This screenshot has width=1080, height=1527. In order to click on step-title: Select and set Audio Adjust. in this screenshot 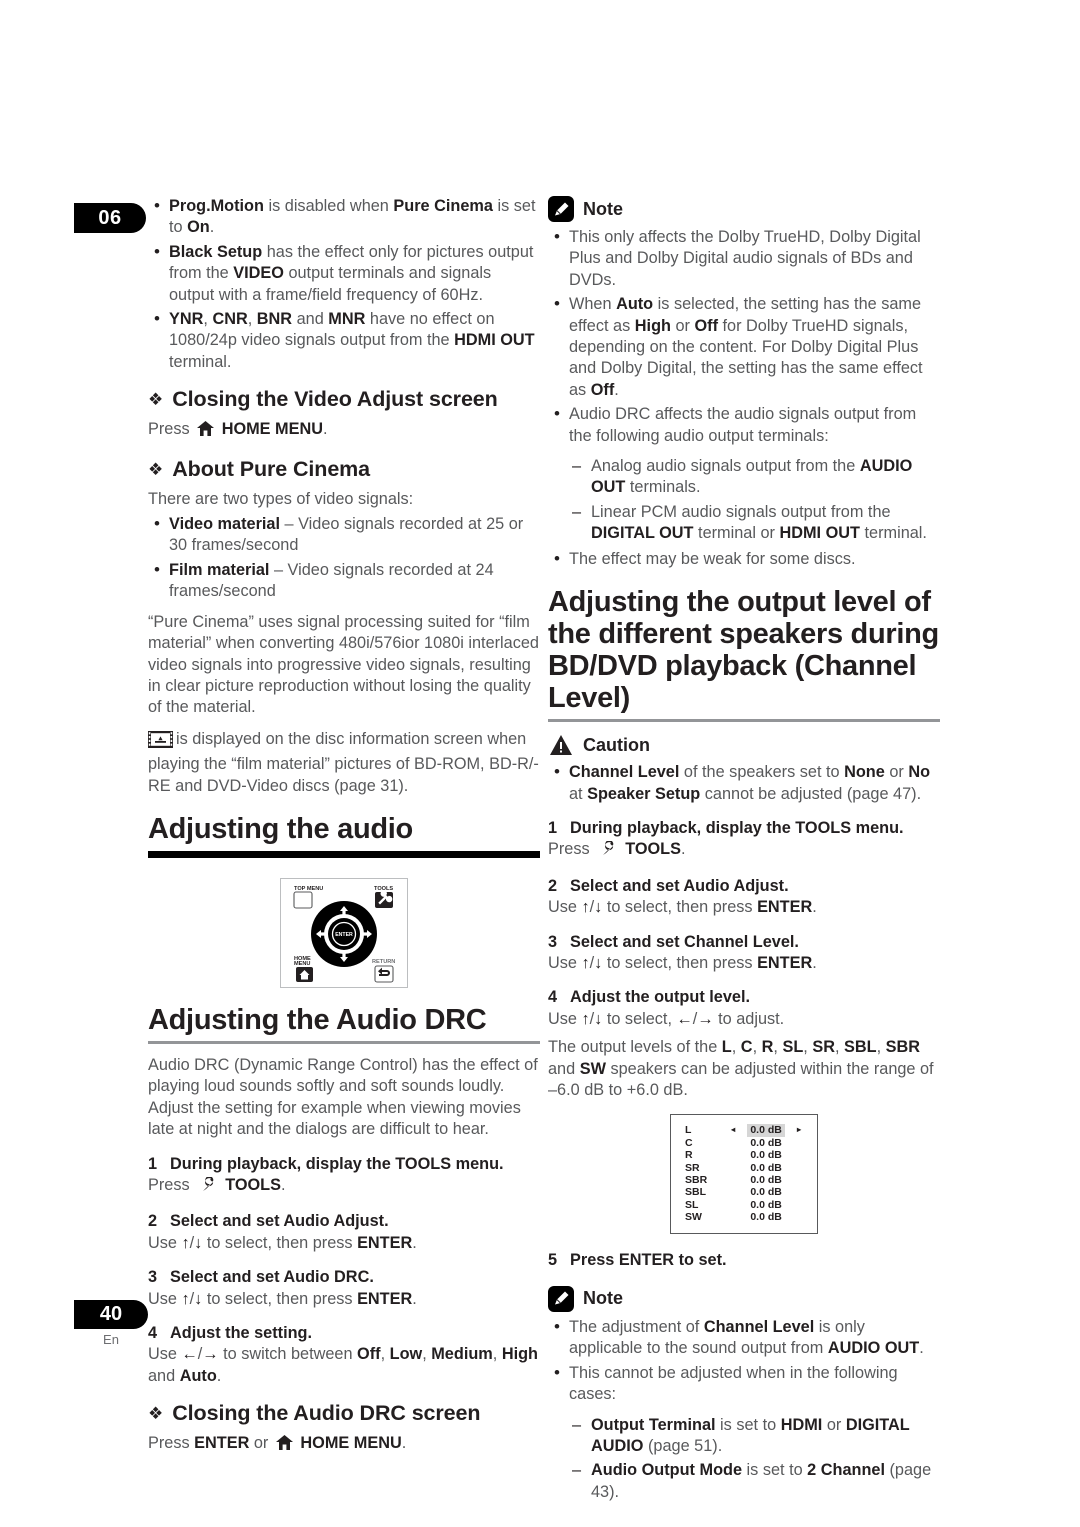, I will do `click(679, 885)`.